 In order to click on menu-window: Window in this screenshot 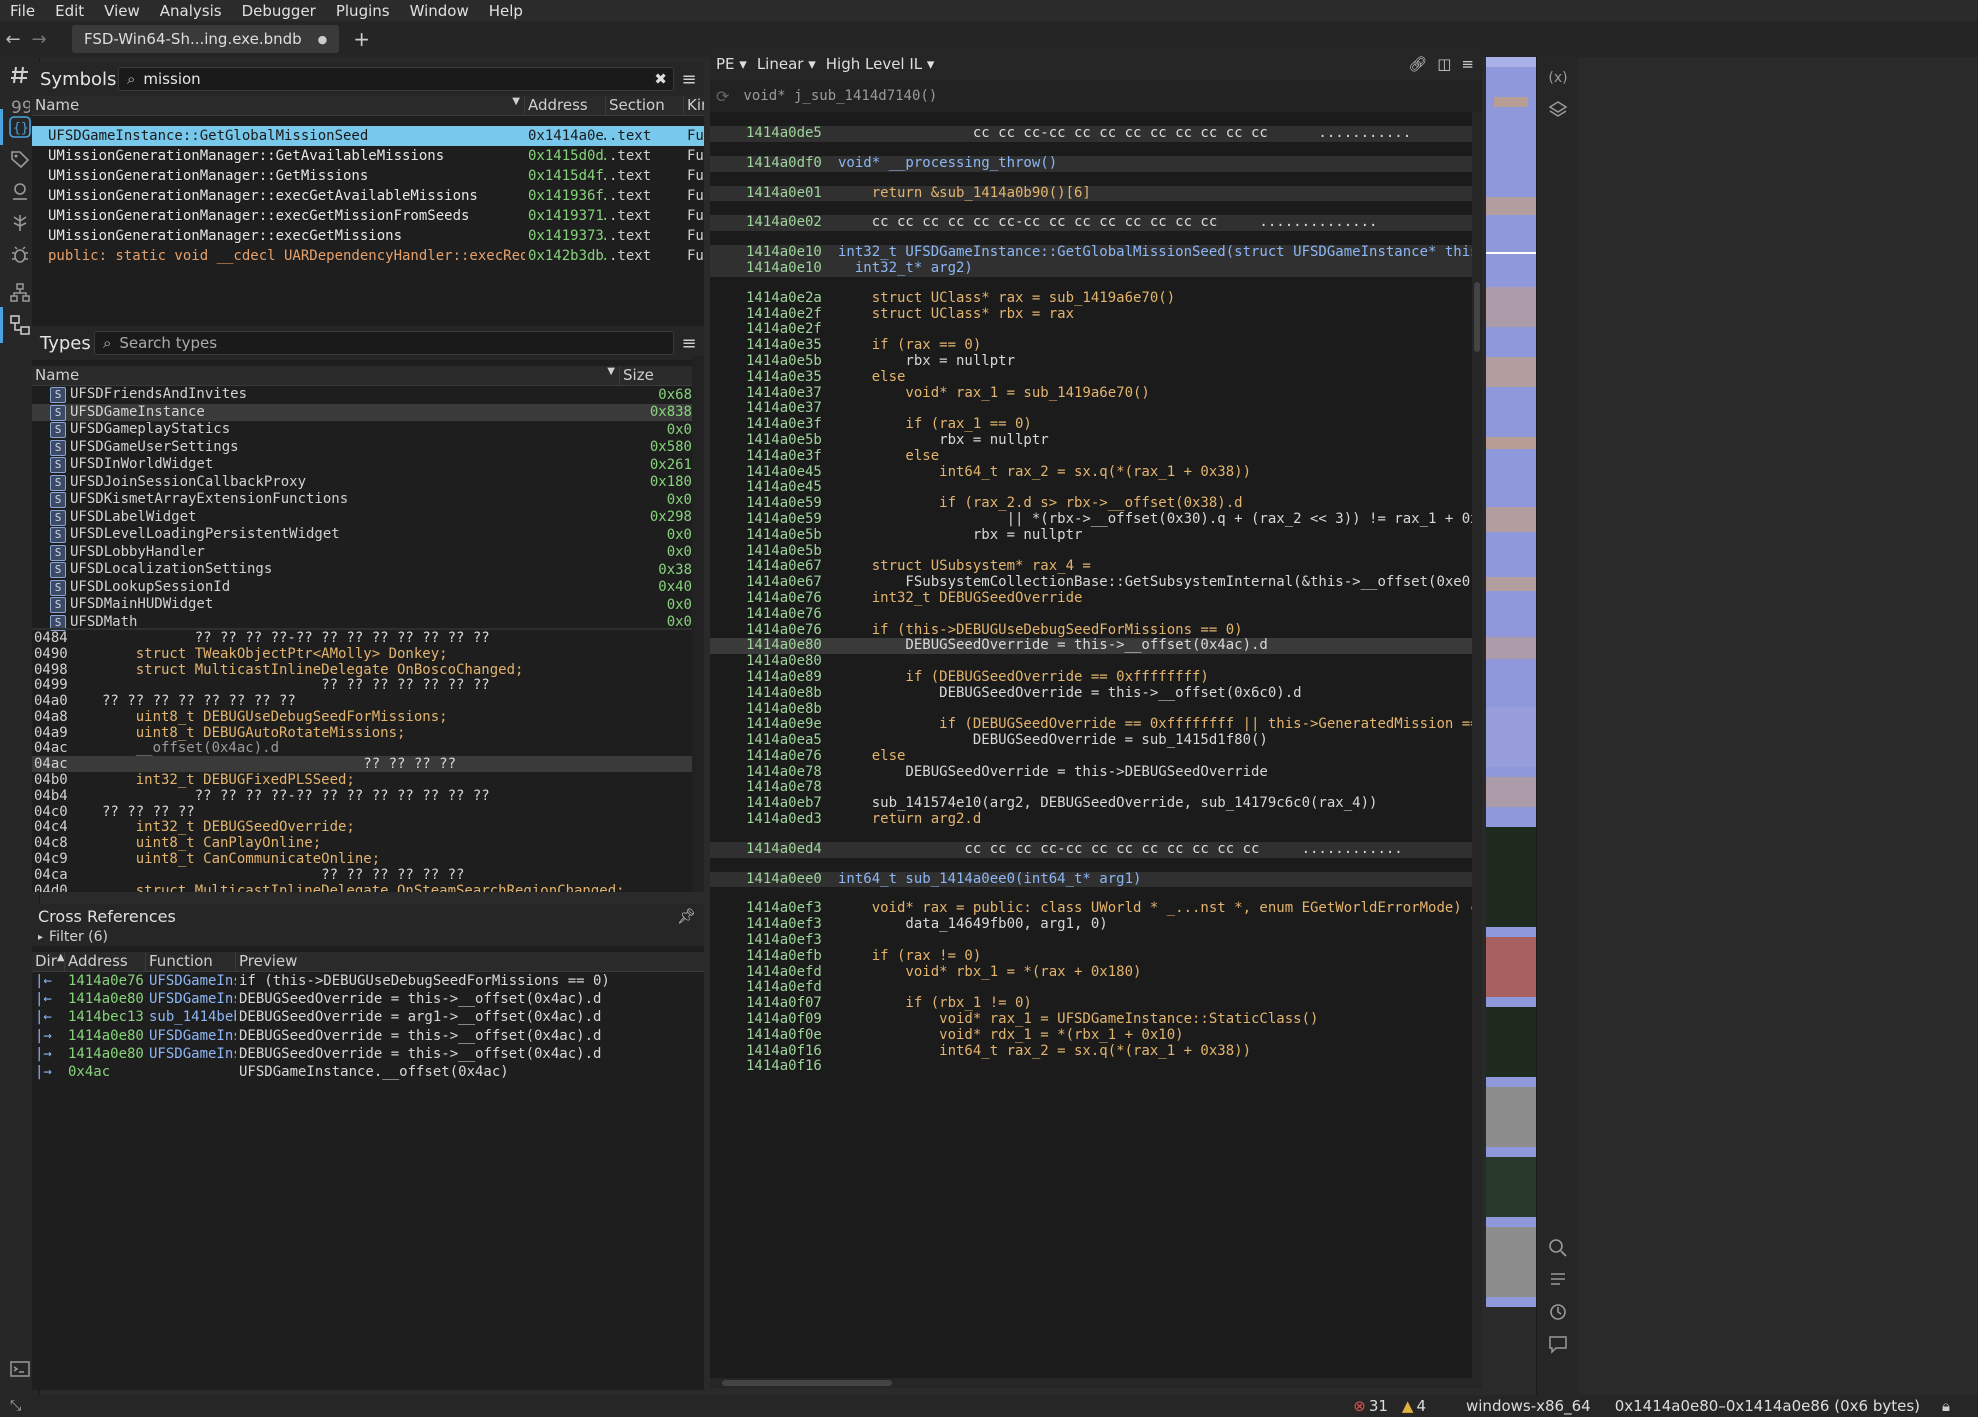, I will do `click(439, 11)`.